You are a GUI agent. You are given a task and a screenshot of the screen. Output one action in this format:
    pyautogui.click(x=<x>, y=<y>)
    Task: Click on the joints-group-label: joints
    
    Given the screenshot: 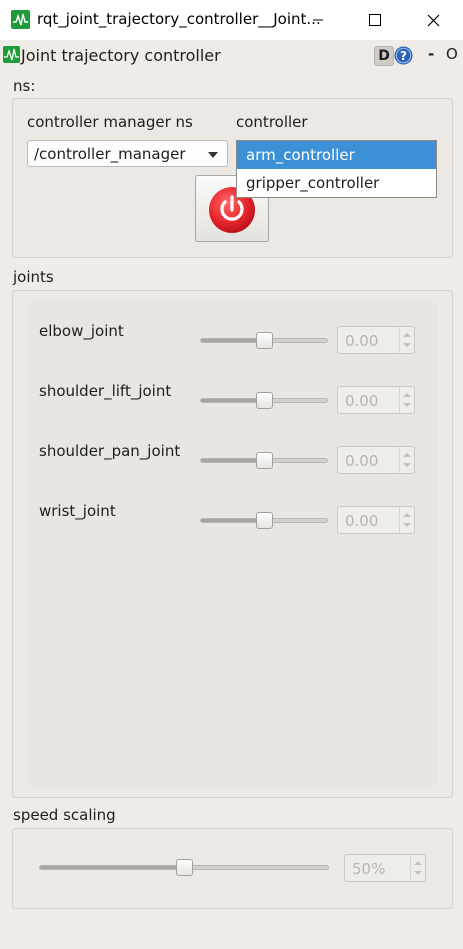 What is the action you would take?
    pyautogui.click(x=33, y=277)
    